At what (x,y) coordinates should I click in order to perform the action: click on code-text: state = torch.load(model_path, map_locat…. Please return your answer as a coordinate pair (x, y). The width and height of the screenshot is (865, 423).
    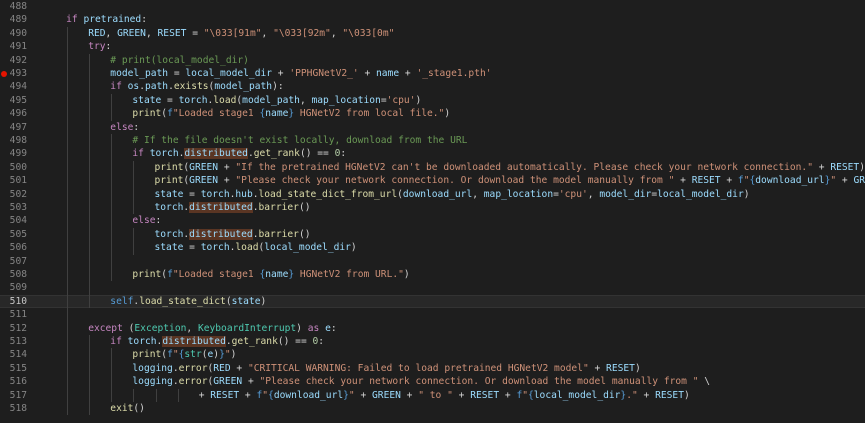
    Looking at the image, I should click on (276, 100).